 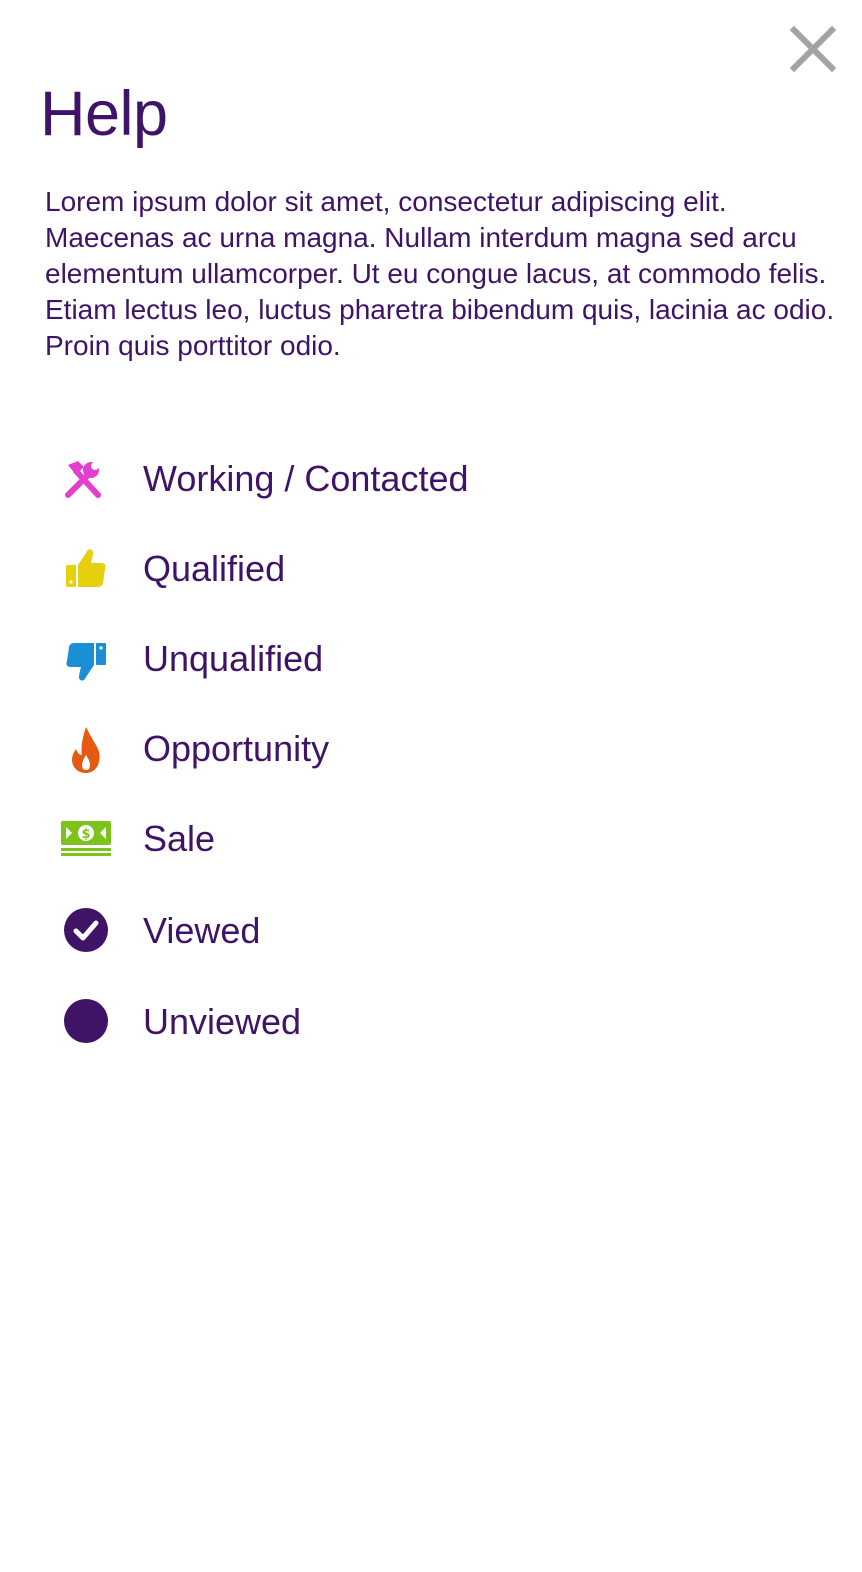 I want to click on circle-icon, so click(x=86, y=1023).